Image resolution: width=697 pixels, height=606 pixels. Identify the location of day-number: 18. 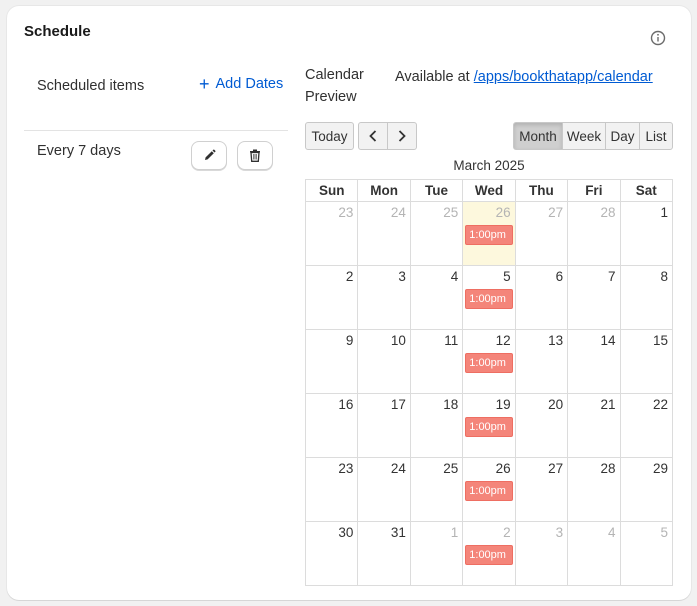
(436, 404).